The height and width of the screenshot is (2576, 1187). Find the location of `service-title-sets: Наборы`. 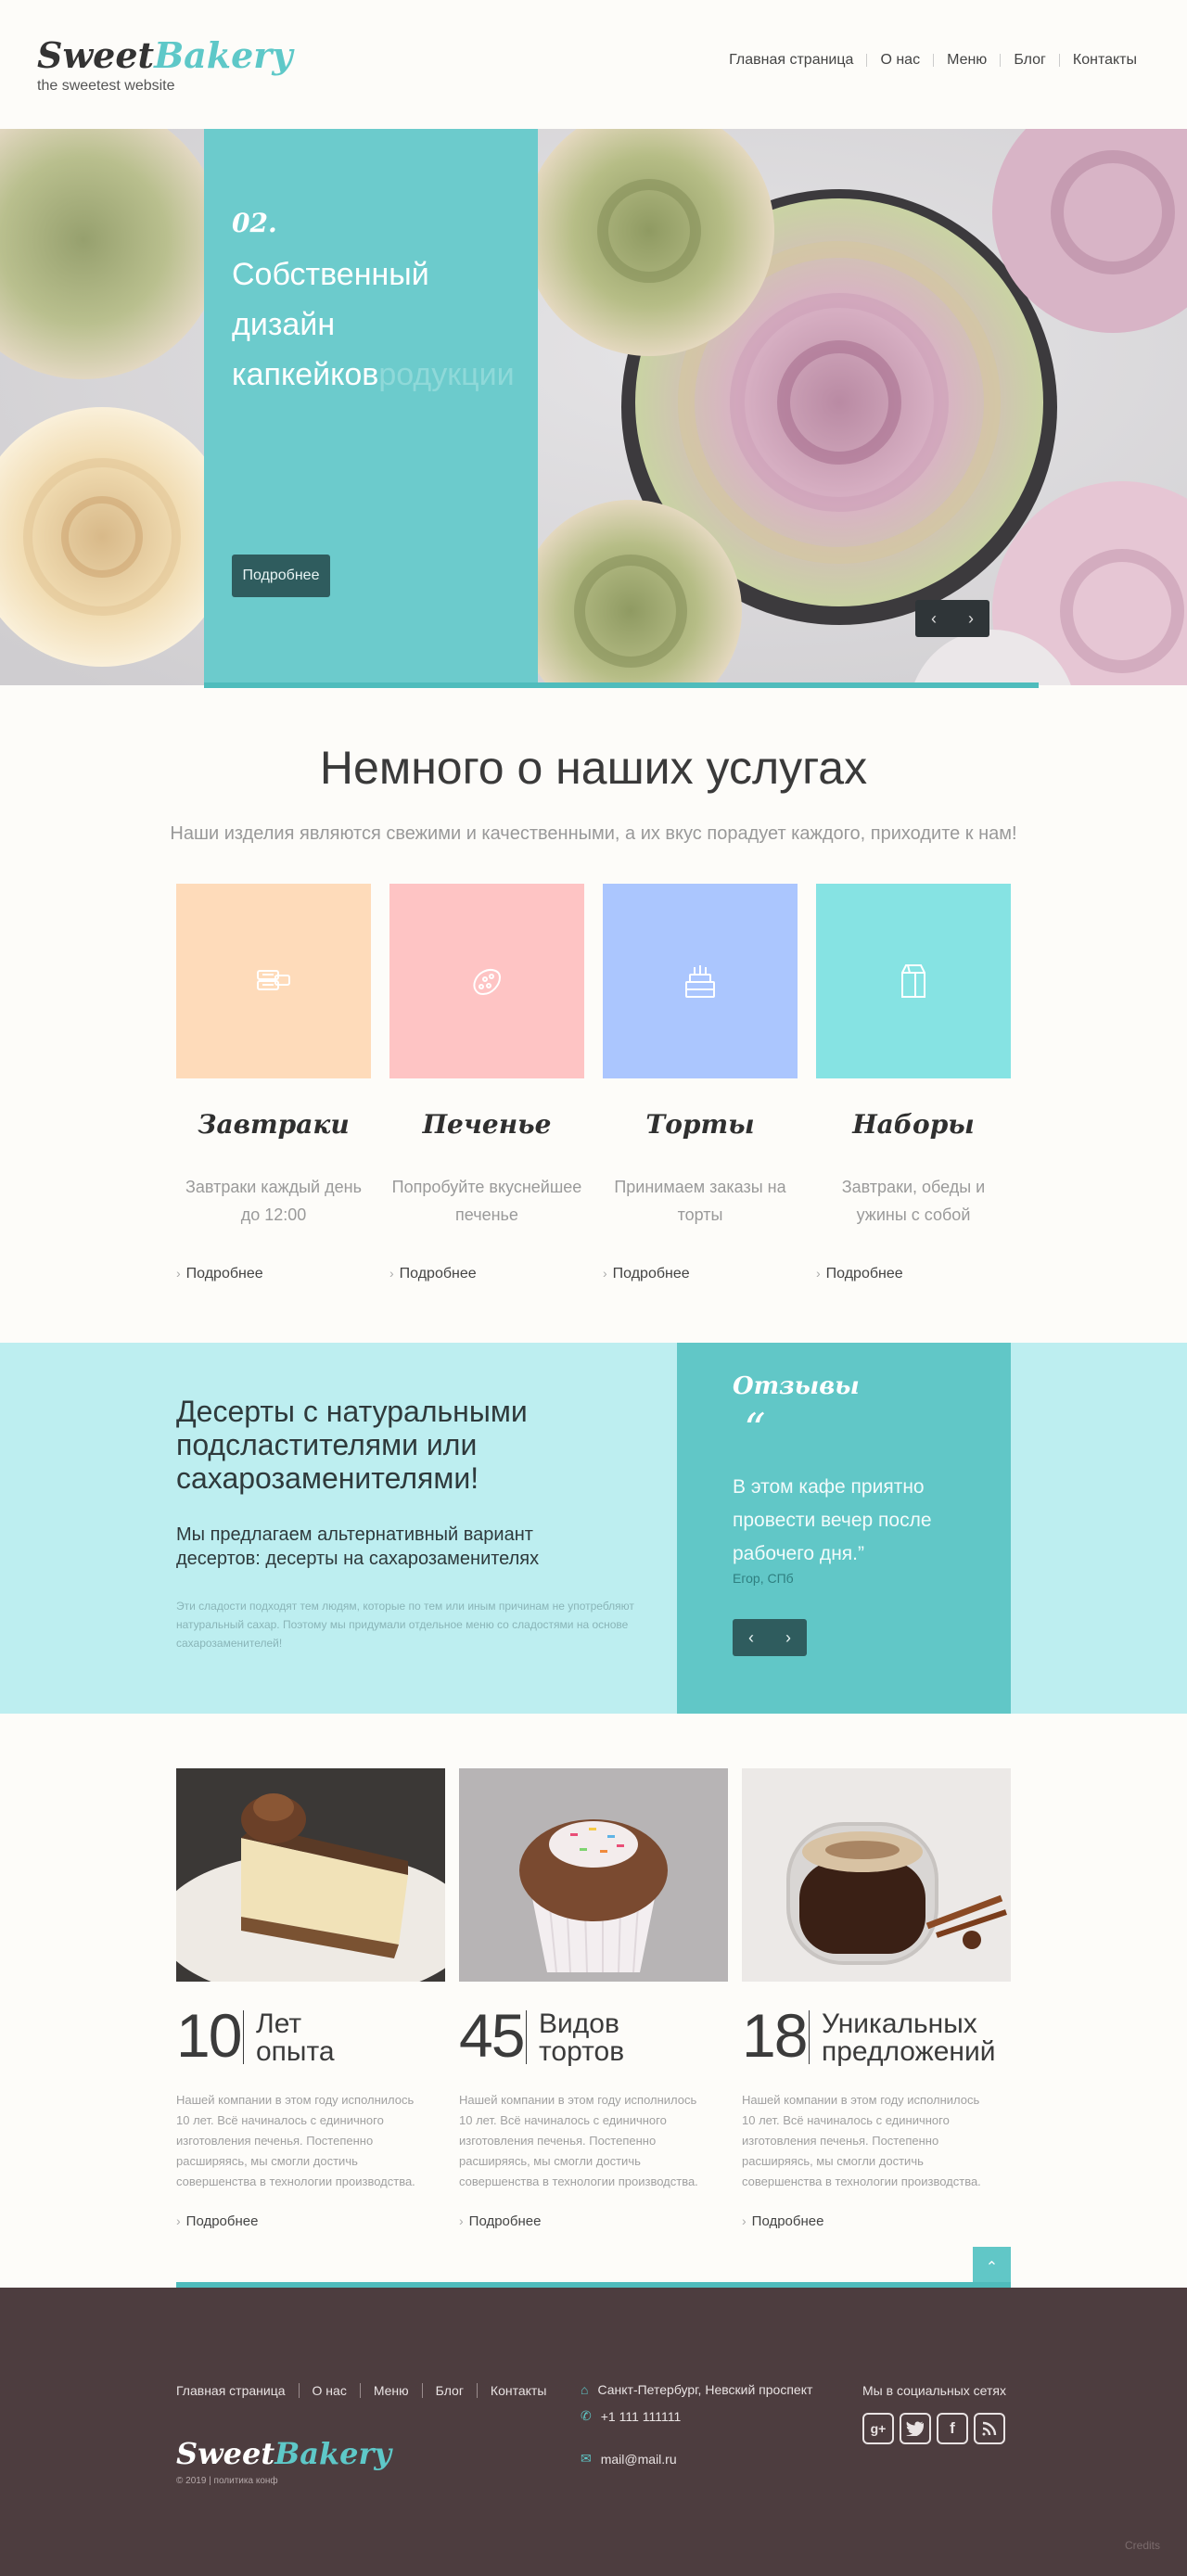

service-title-sets: Наборы is located at coordinates (913, 1124).